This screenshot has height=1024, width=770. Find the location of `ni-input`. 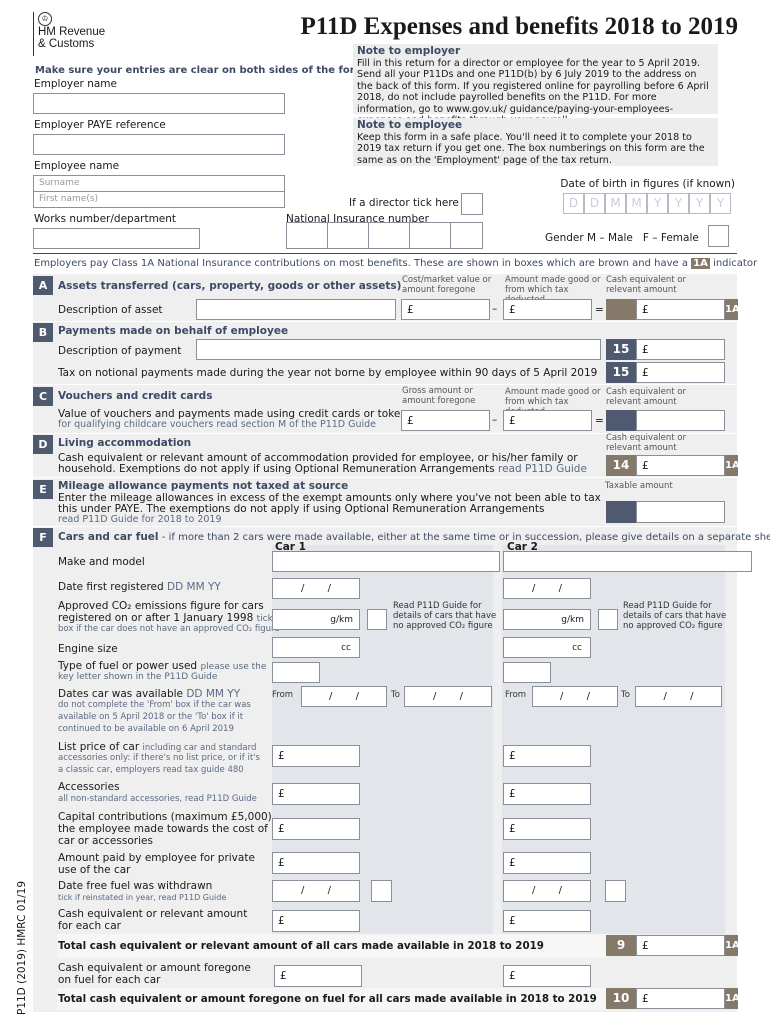

ni-input is located at coordinates (384, 235).